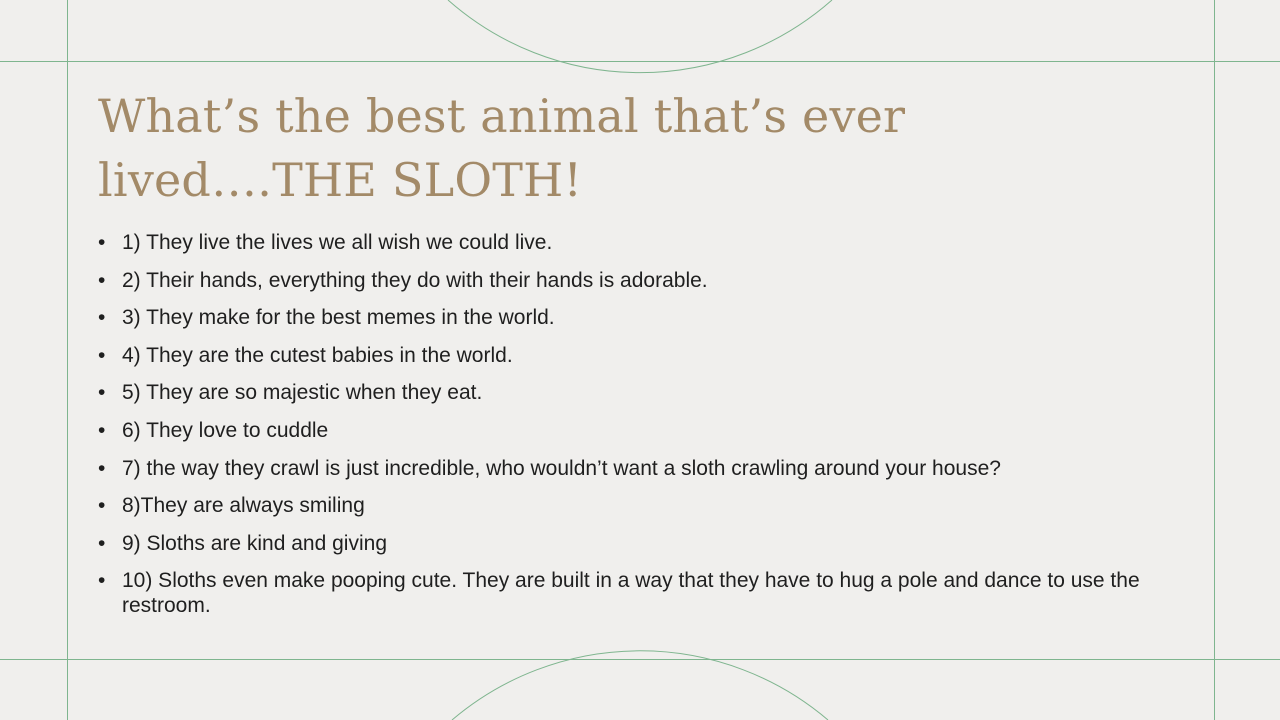  I want to click on list-item: • 6) They love to cuddle, so click(643, 430).